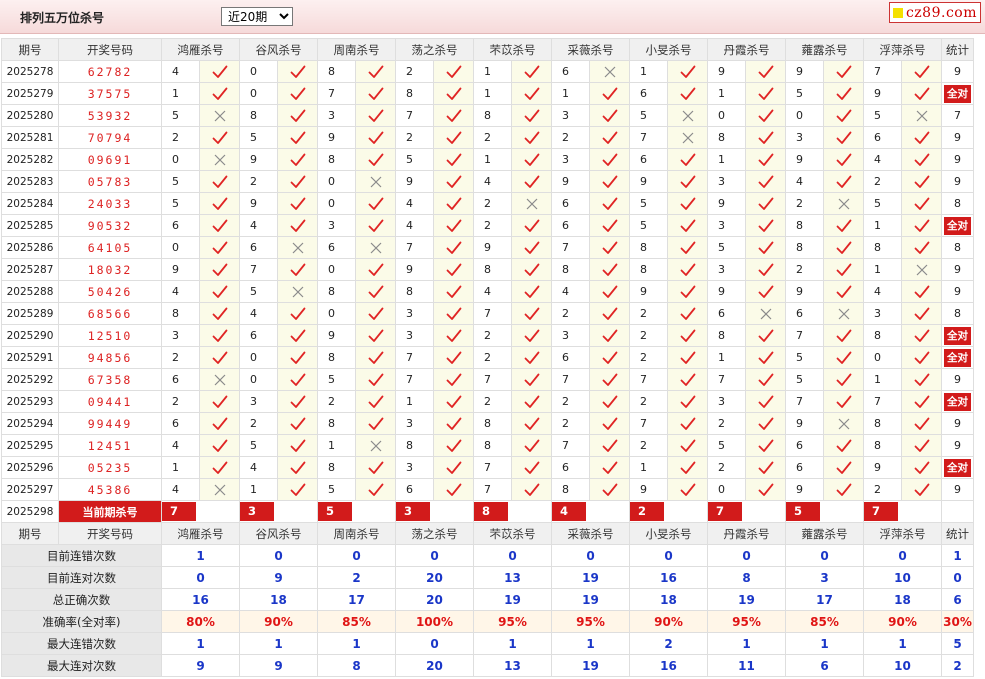  What do you see at coordinates (487, 115) in the screenshot?
I see `table-row: 2025280 53932 5 8 3 7 8 3 5 0 0 5 7` at bounding box center [487, 115].